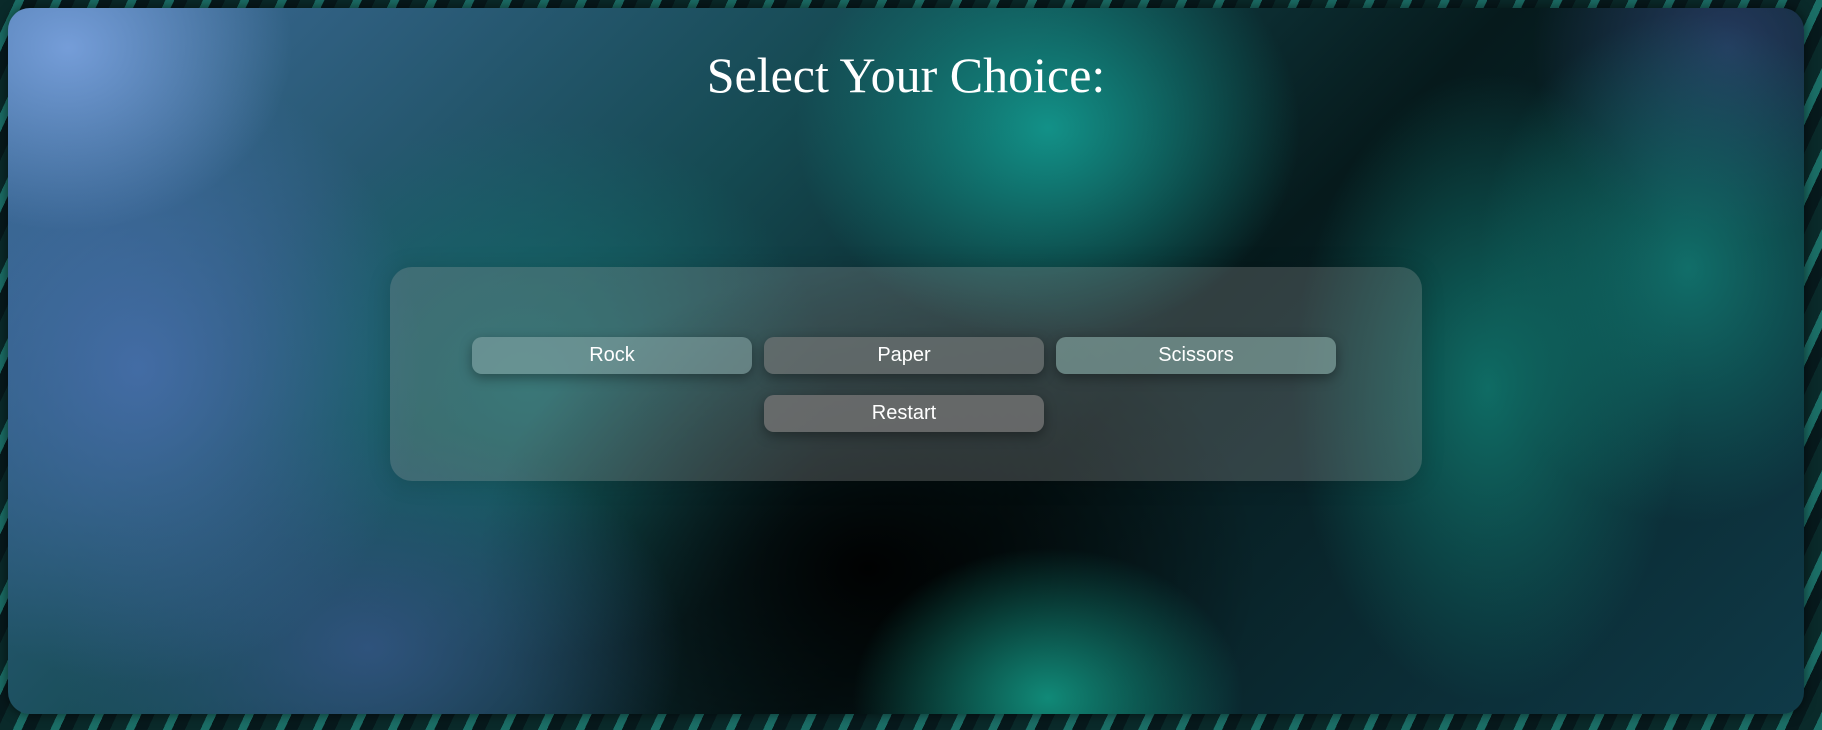 The width and height of the screenshot is (1822, 730). Describe the element at coordinates (906, 75) in the screenshot. I see `page-title: Select Your Choice:` at that location.